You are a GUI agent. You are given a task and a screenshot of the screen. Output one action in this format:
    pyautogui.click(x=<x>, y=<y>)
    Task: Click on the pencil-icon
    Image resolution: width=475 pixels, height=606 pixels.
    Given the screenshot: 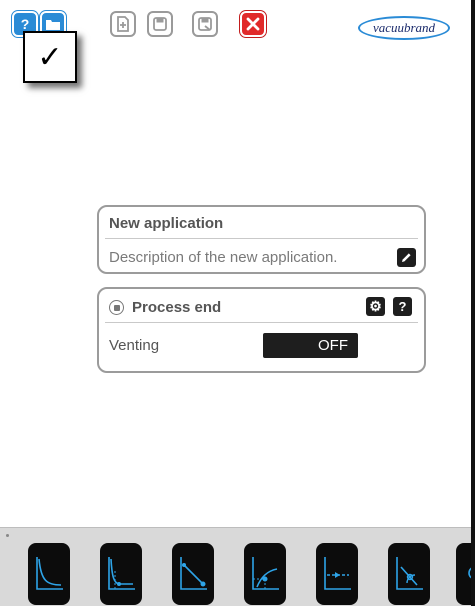 What is the action you would take?
    pyautogui.click(x=406, y=257)
    